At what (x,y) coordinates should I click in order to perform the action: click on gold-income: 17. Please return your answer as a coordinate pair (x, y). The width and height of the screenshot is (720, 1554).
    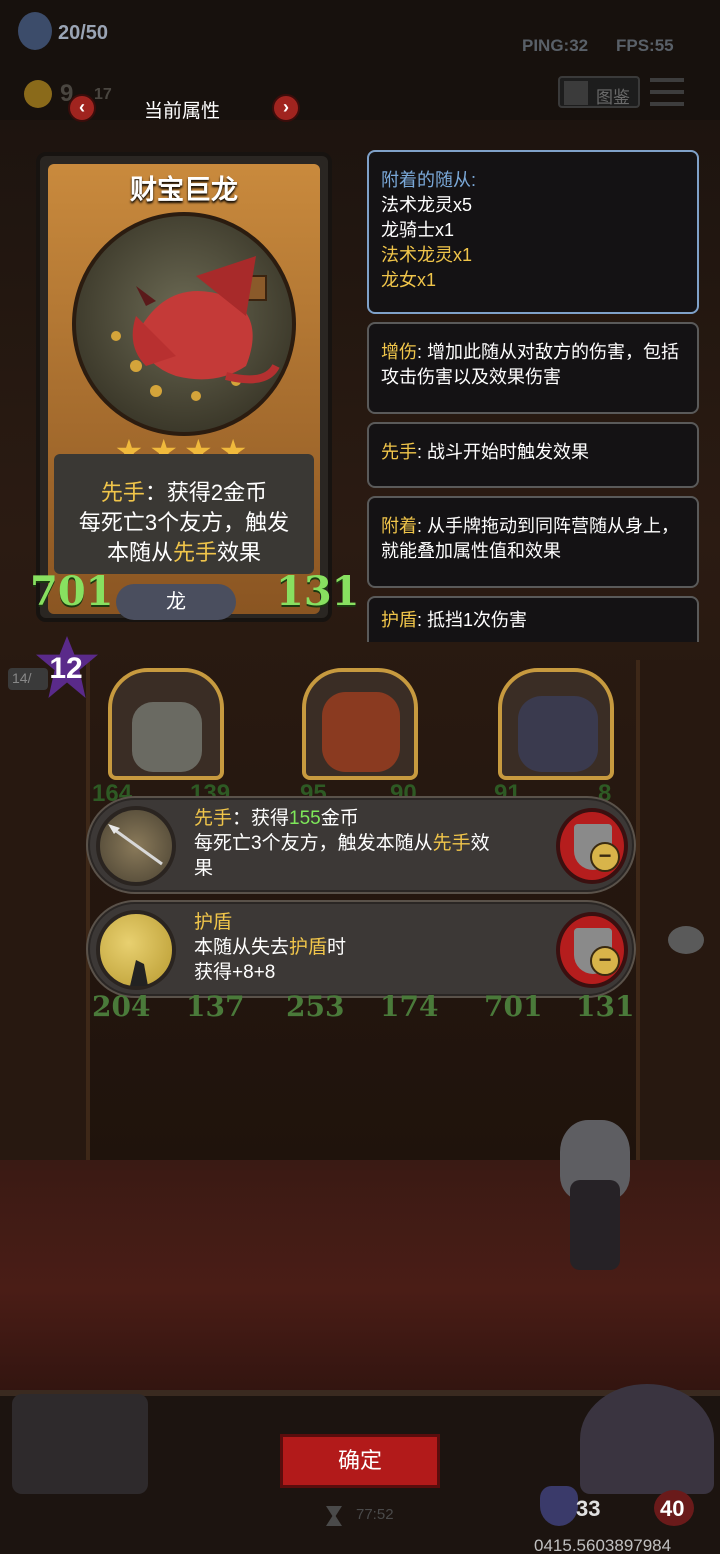
    Looking at the image, I should click on (103, 94).